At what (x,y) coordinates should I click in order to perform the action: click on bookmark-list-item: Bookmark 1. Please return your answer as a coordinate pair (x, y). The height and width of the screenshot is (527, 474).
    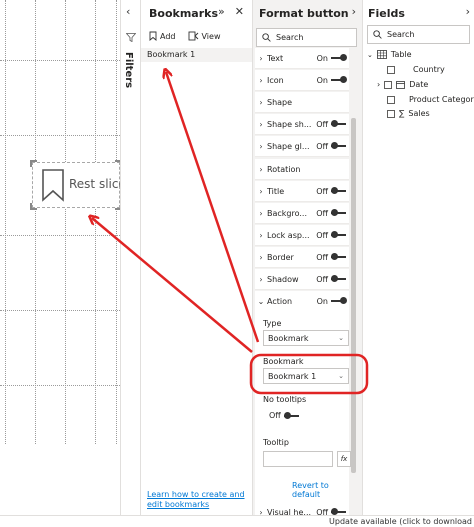
    Looking at the image, I should click on (196, 55).